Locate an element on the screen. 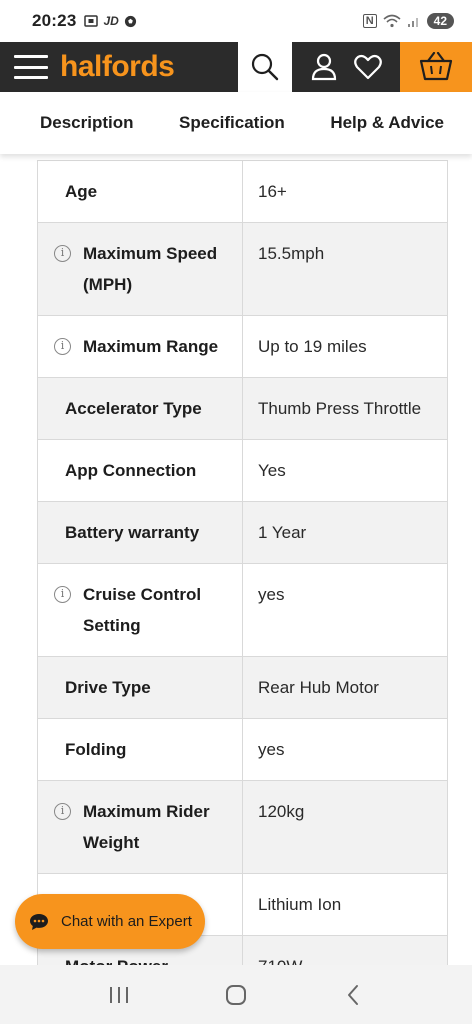  spec-label-cell: Battery warranty is located at coordinates (140, 532).